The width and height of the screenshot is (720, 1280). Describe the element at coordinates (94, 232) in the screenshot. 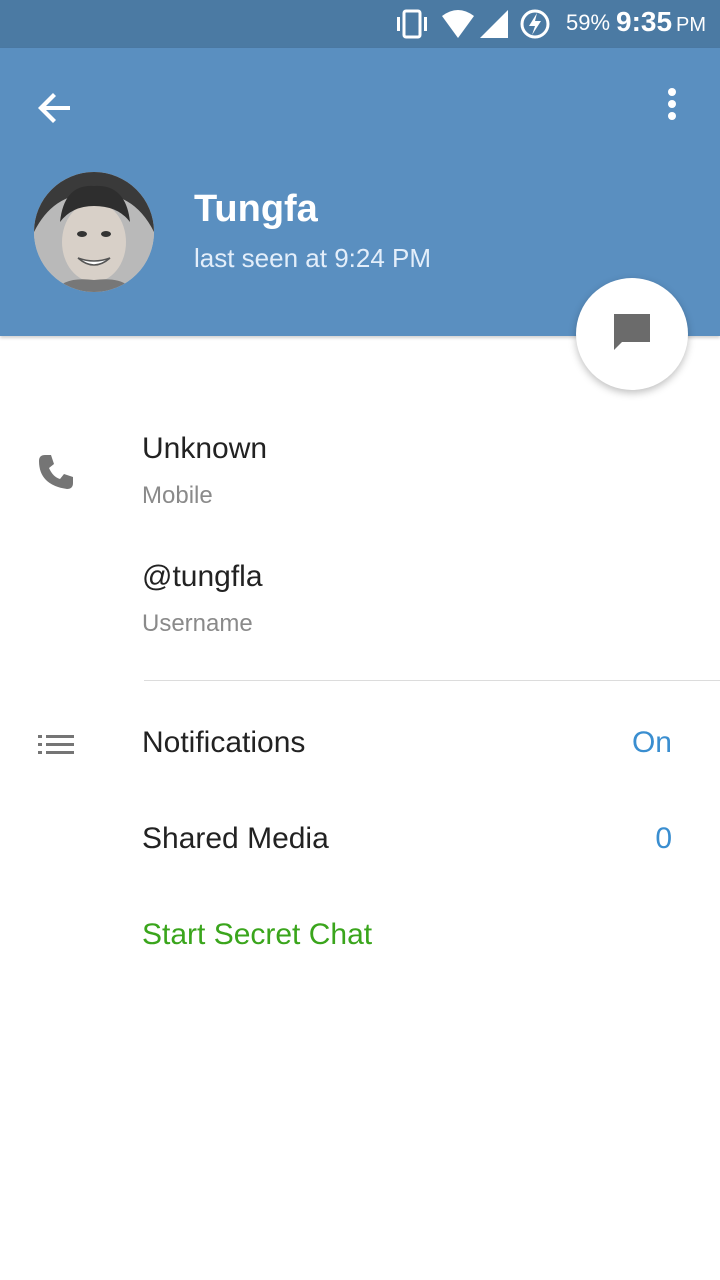

I see `avatar` at that location.